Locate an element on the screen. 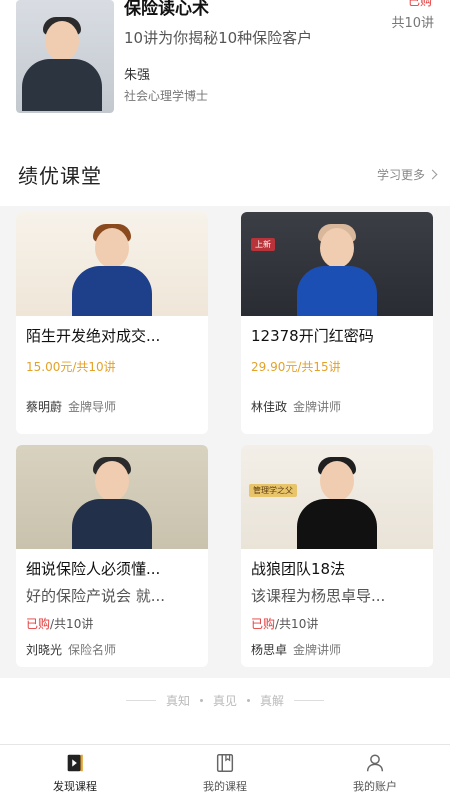  author-name: 林佳政 is located at coordinates (269, 407).